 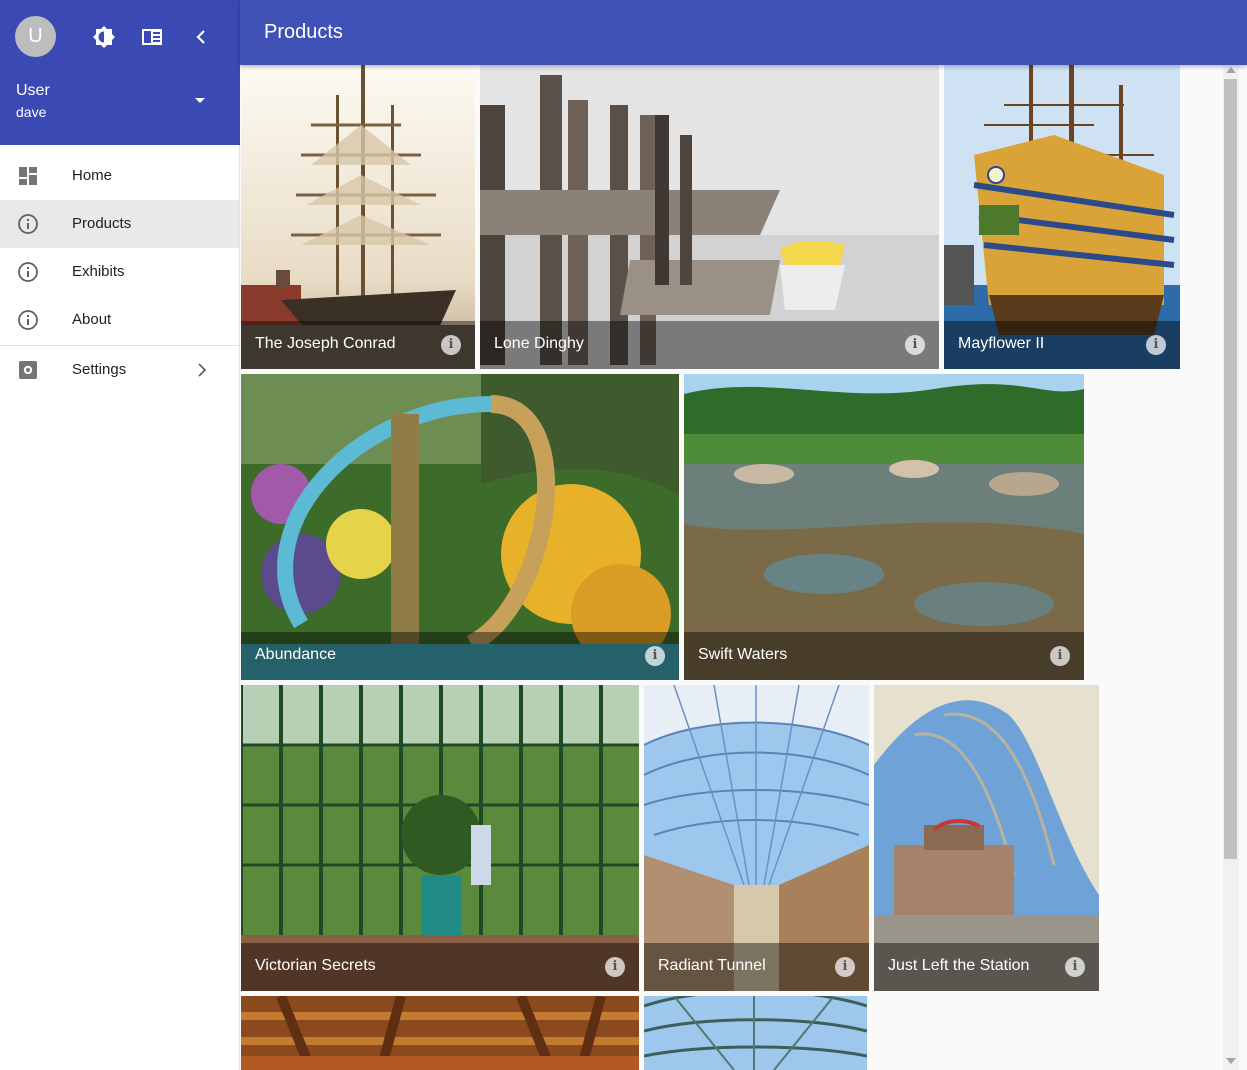 I want to click on nav-item-products: Products, so click(x=119, y=224).